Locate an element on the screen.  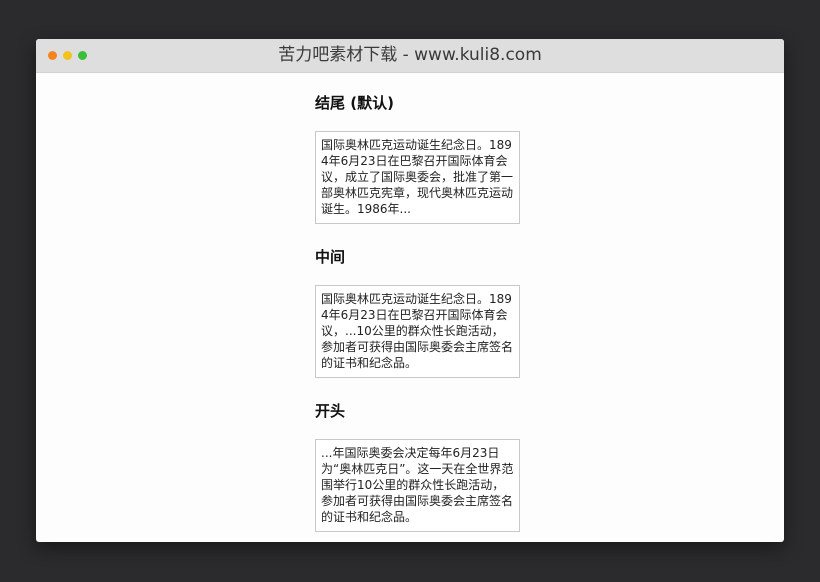
title-bar: 苦力吧素材下载 - www.kuli8.com is located at coordinates (410, 56).